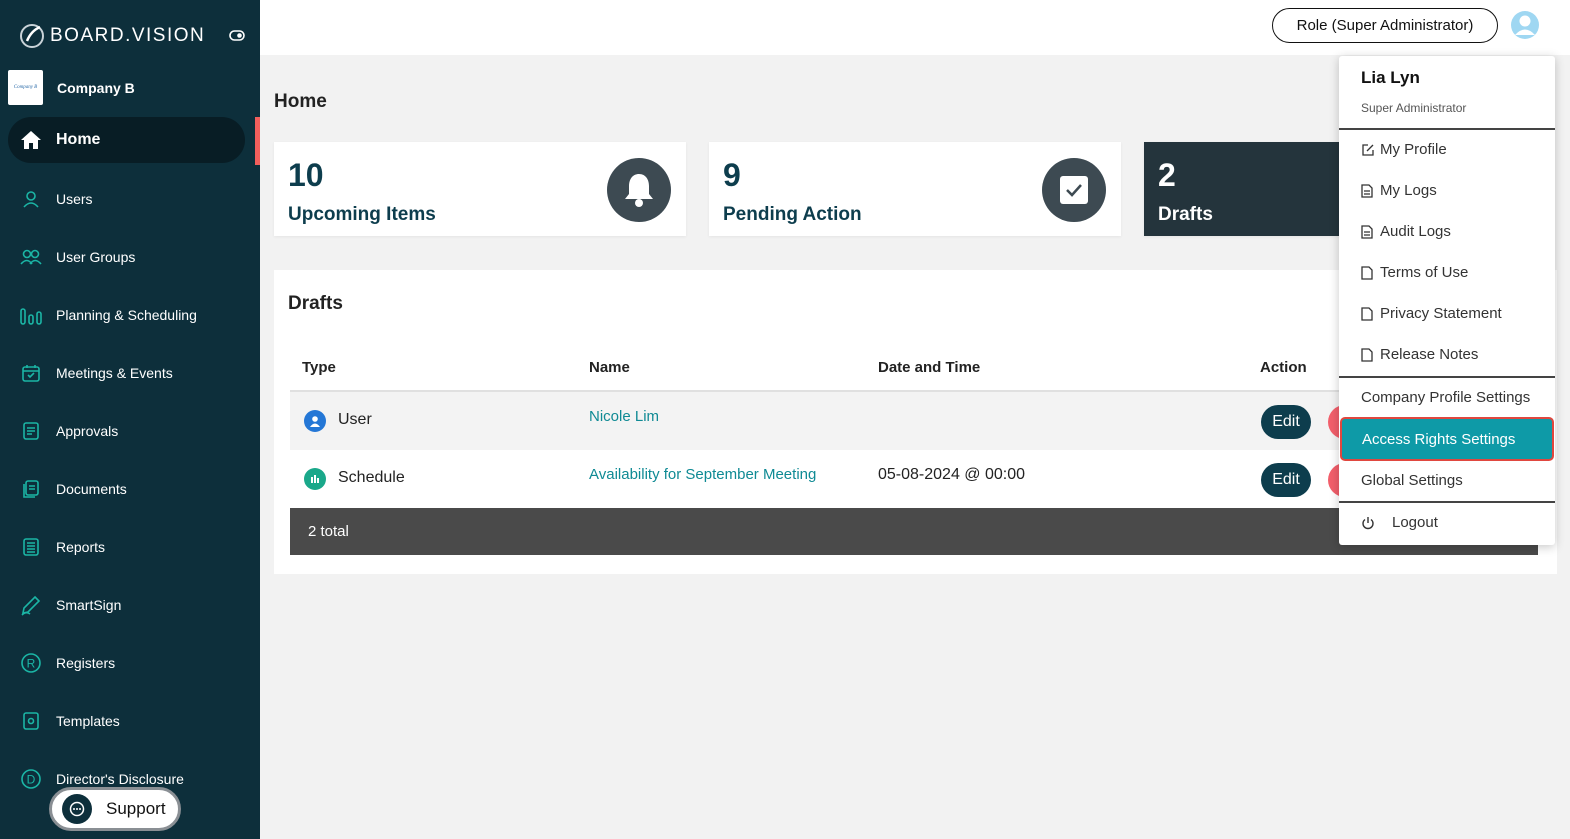 The height and width of the screenshot is (839, 1570). What do you see at coordinates (315, 303) in the screenshot?
I see `drafts-section-title: Drafts` at bounding box center [315, 303].